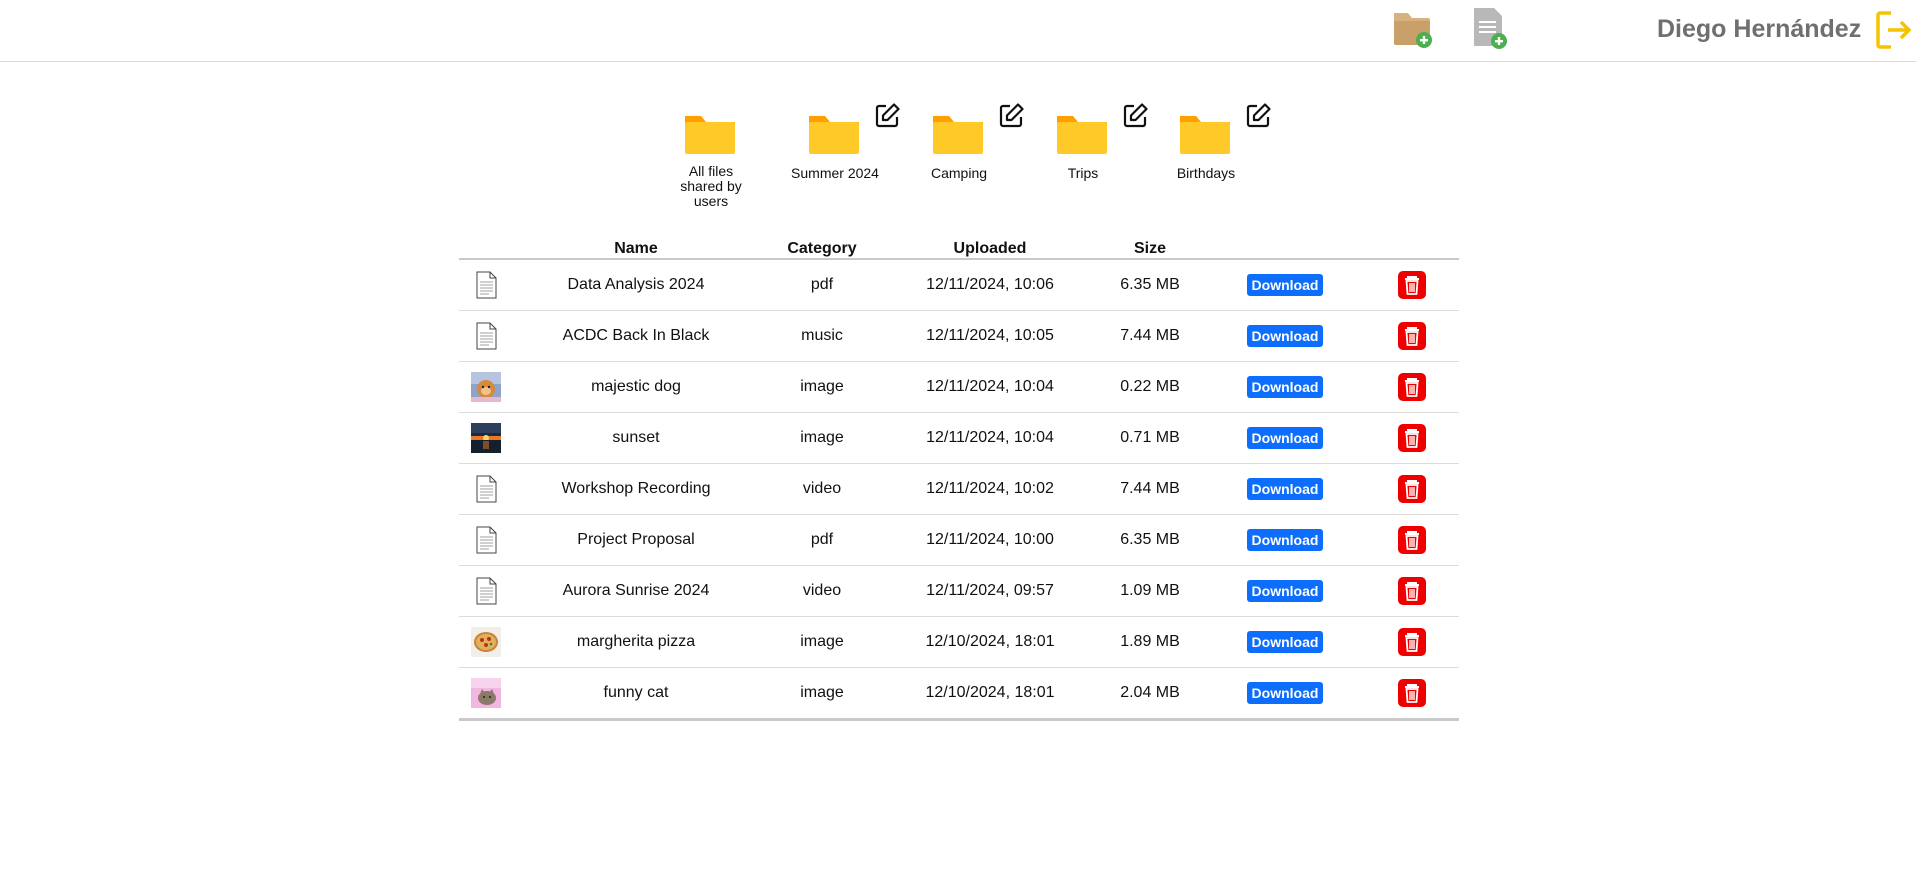 The width and height of the screenshot is (1916, 875). I want to click on file-name: Aurora Sunrise 2024, so click(636, 591).